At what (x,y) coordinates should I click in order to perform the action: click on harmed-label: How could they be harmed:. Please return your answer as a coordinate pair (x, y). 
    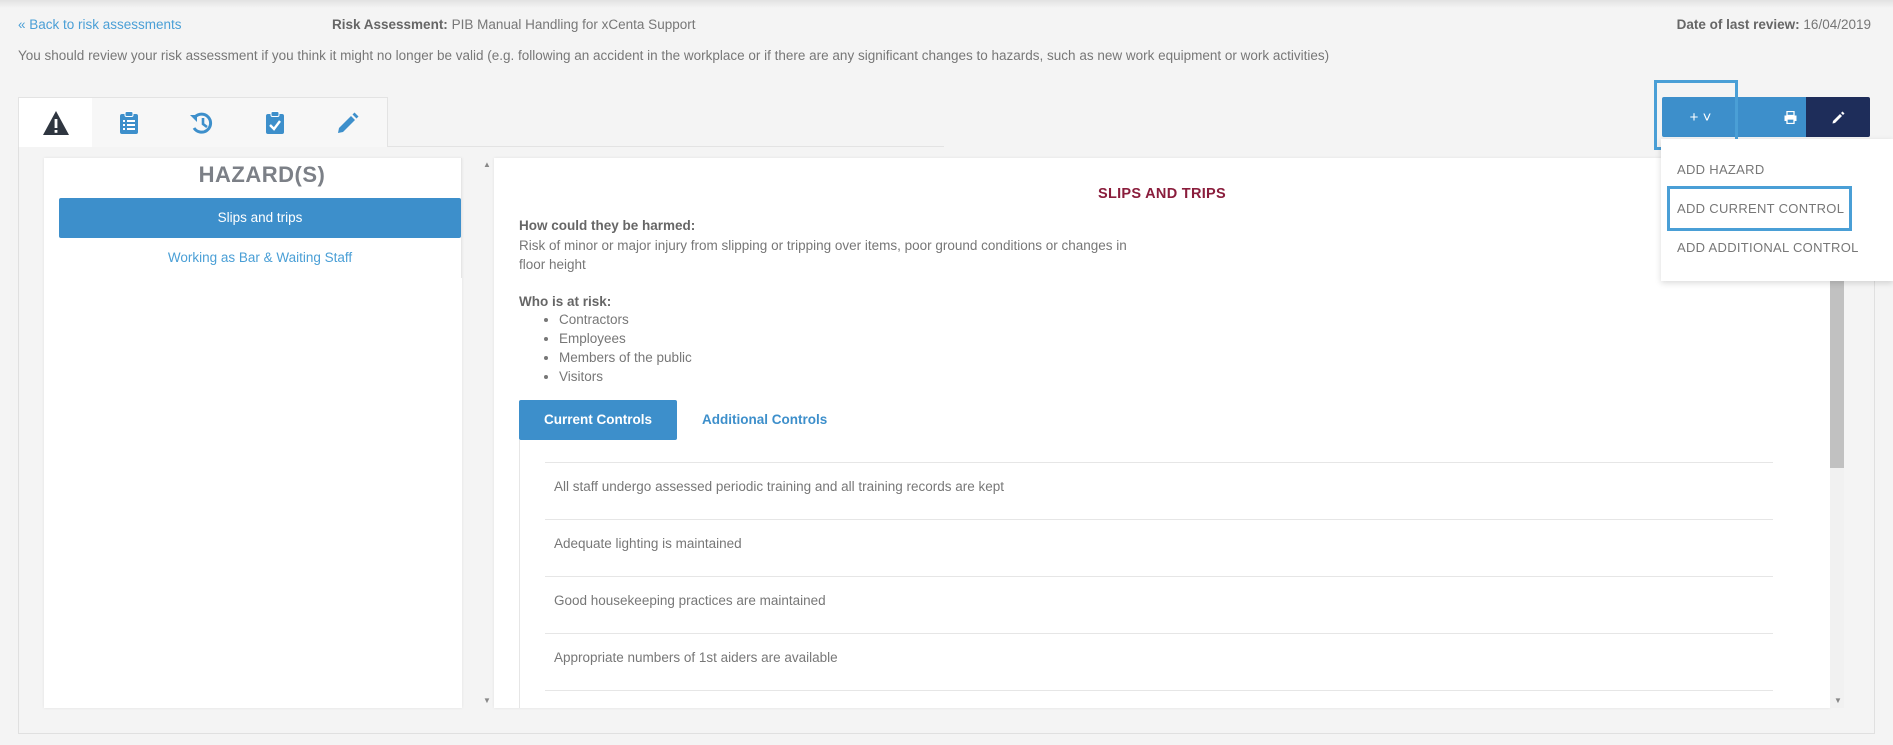
    Looking at the image, I should click on (607, 225).